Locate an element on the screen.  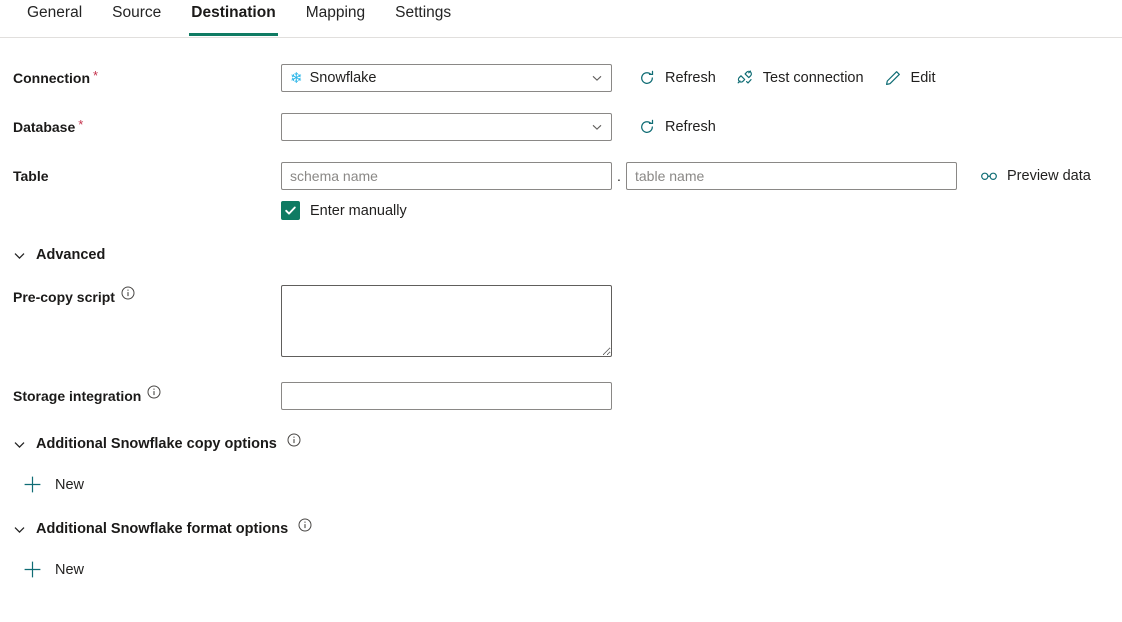
tab-source: Source is located at coordinates (136, 18).